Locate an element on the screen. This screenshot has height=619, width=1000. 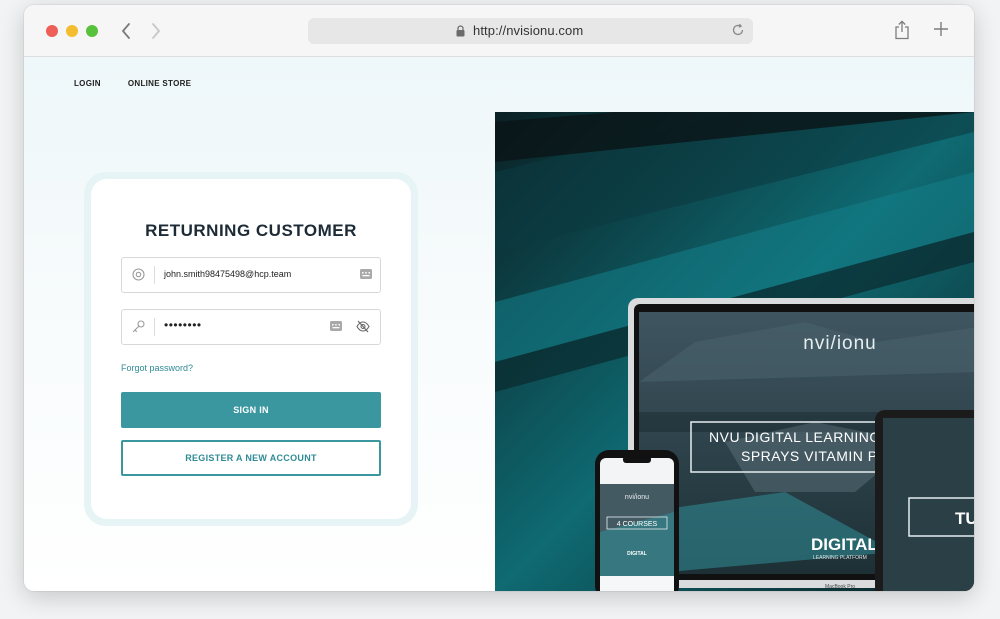
address-bar: http://nvisionu.com is located at coordinates (530, 31).